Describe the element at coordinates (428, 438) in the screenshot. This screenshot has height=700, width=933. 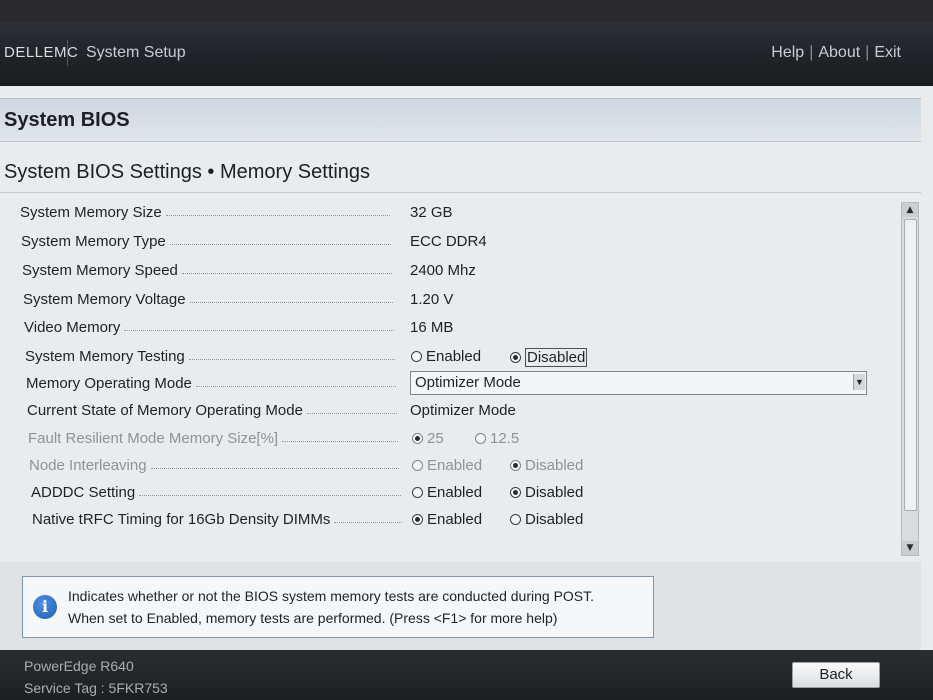
I see `fault-resilient-25-radio: 25` at that location.